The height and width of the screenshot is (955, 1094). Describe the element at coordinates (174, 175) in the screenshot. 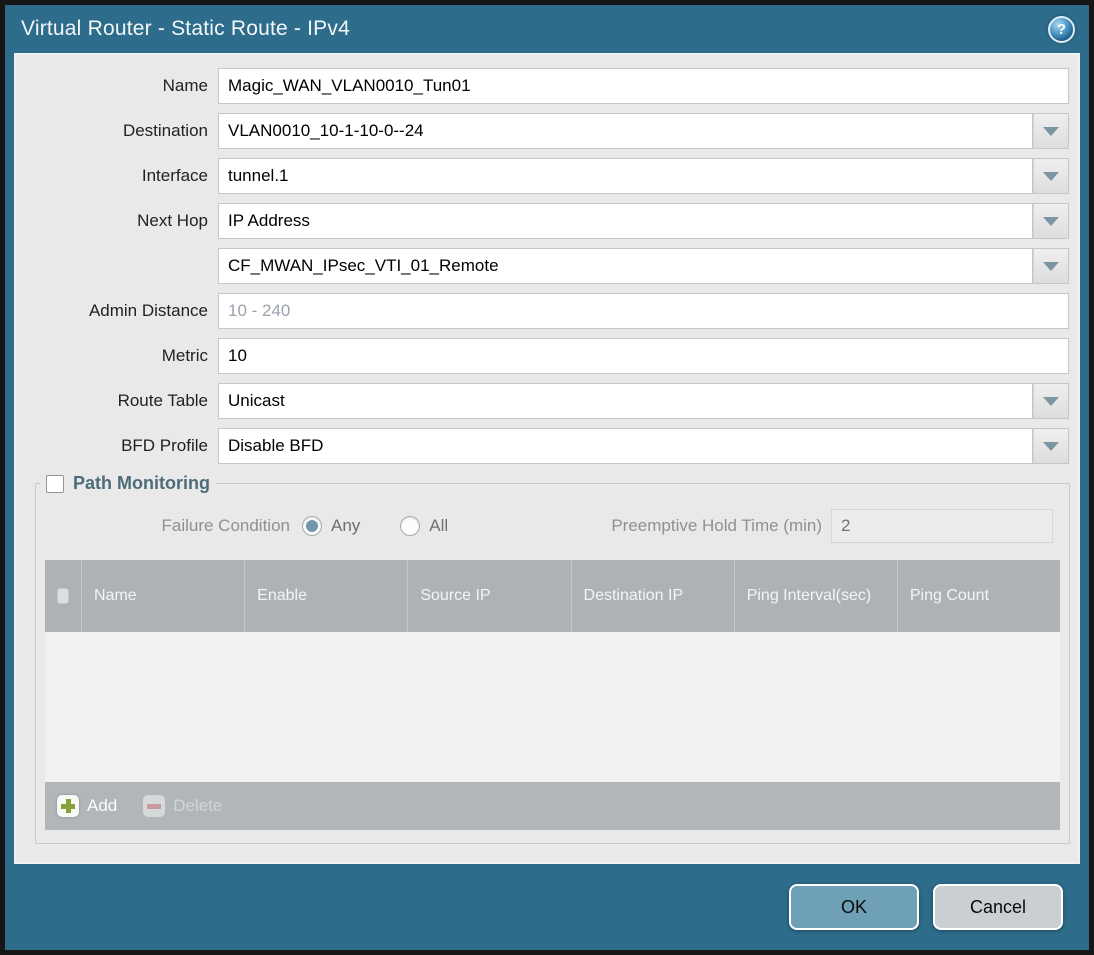

I see `interface-label: Interface` at that location.